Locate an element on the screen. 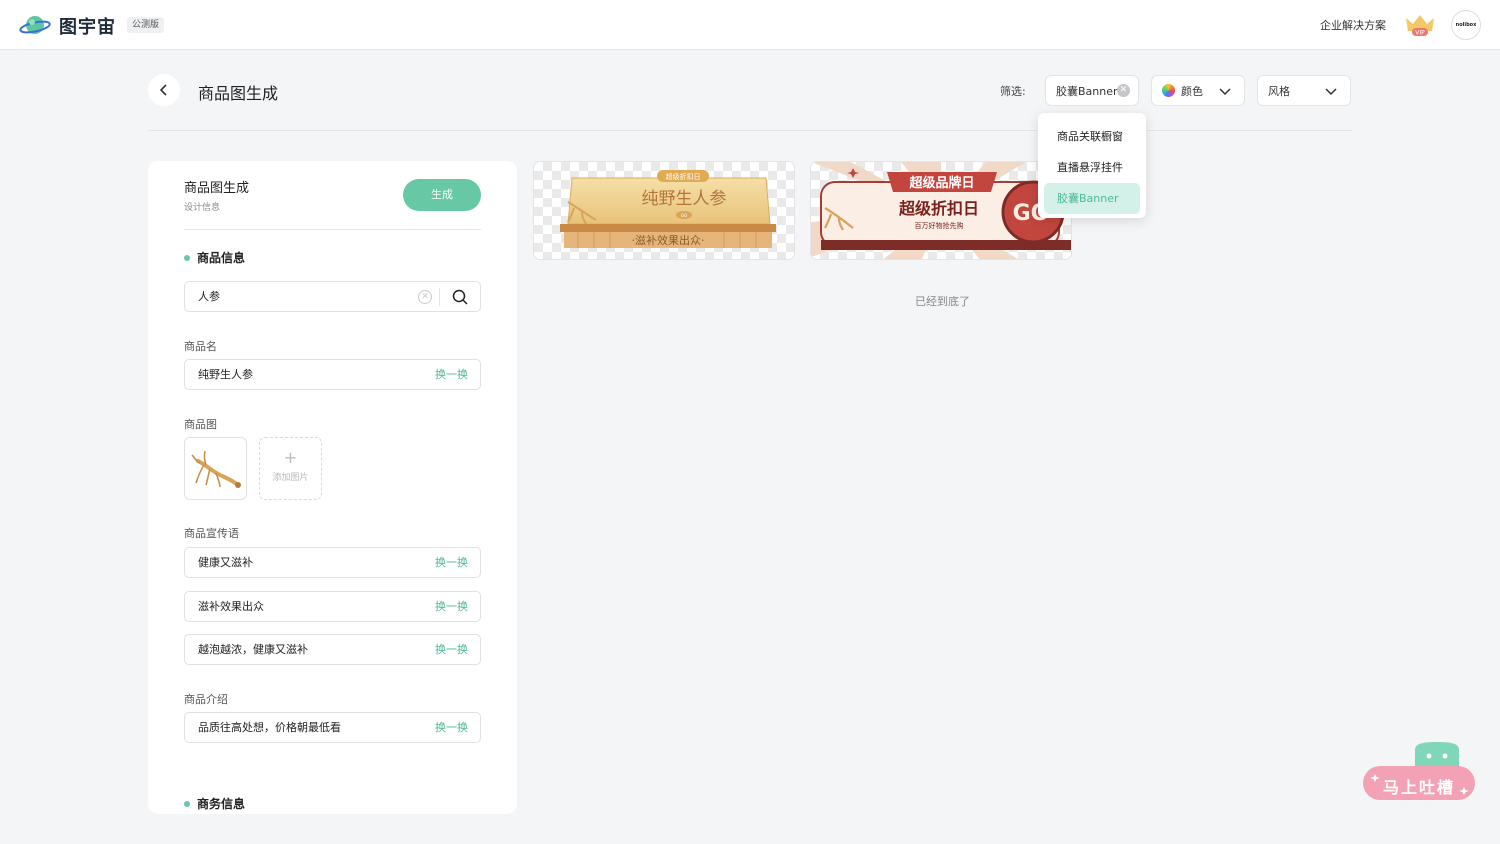  slogan-value: 健康又滋补 is located at coordinates (225, 562).